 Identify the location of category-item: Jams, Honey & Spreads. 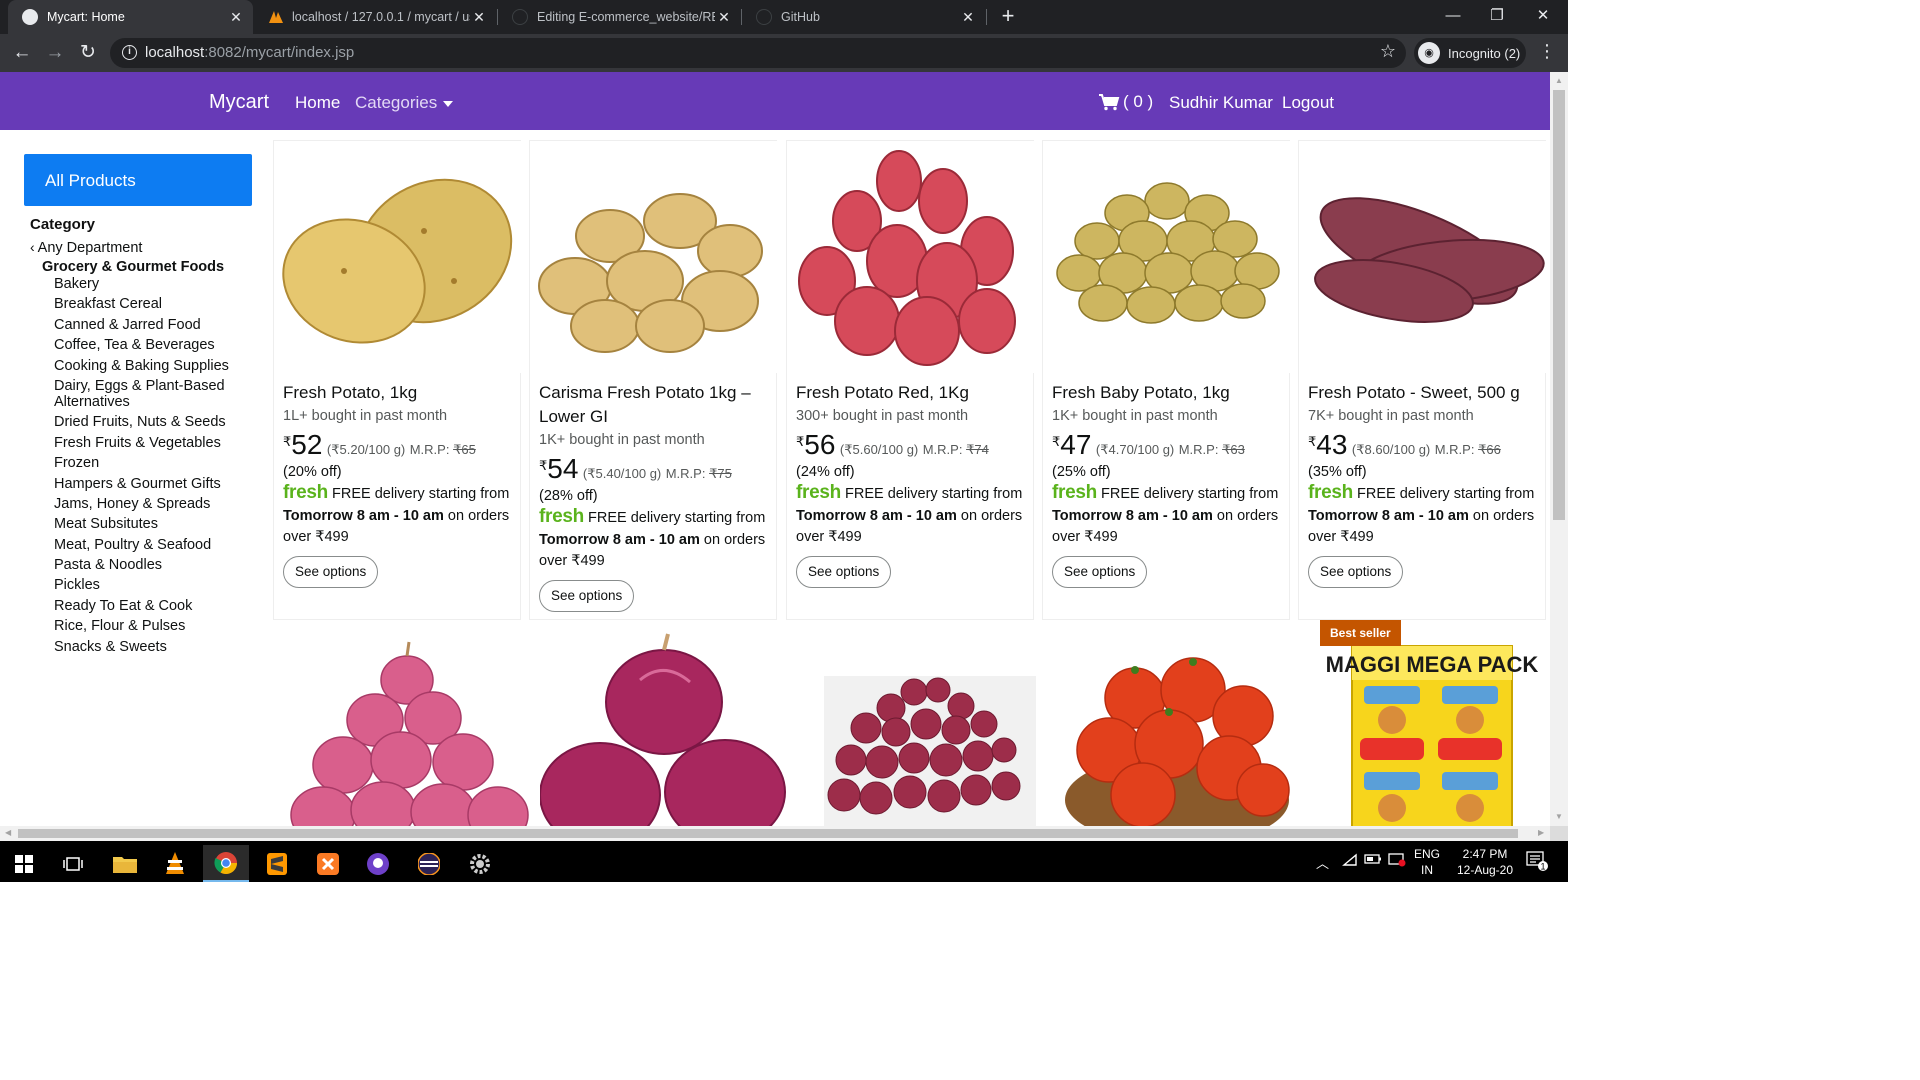
(153, 504).